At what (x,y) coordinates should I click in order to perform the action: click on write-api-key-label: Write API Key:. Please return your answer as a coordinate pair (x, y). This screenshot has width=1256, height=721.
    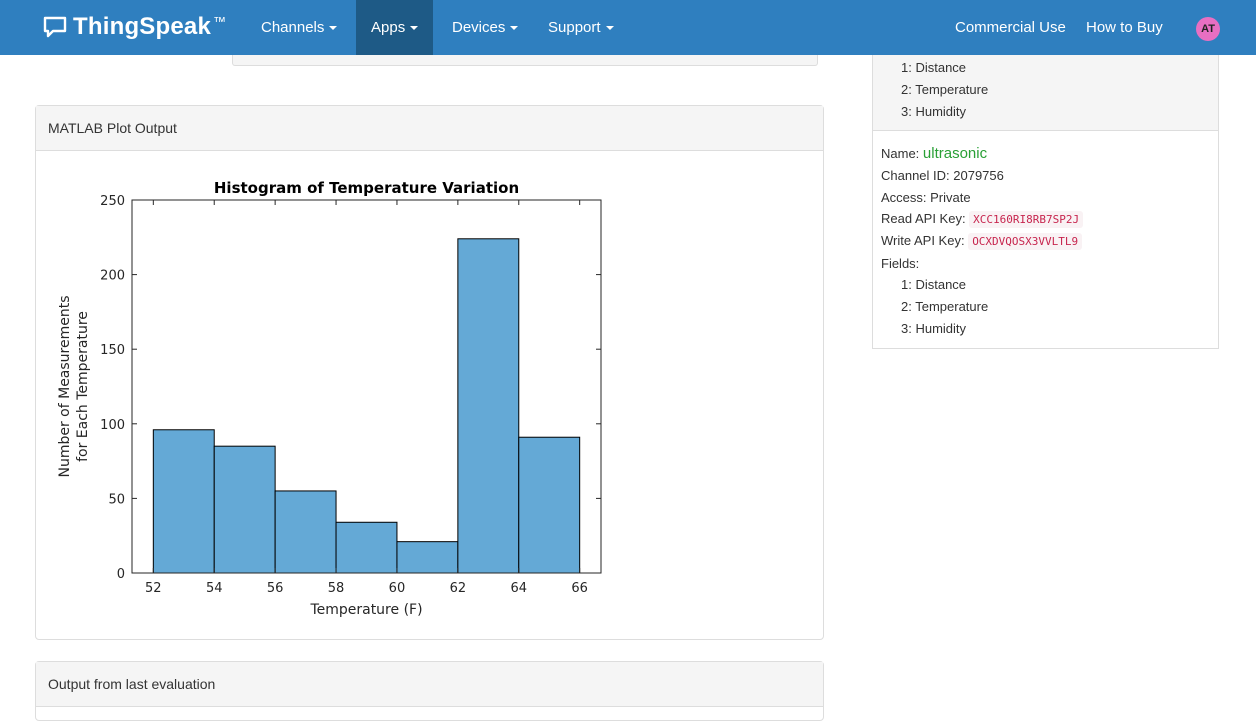
    Looking at the image, I should click on (925, 240).